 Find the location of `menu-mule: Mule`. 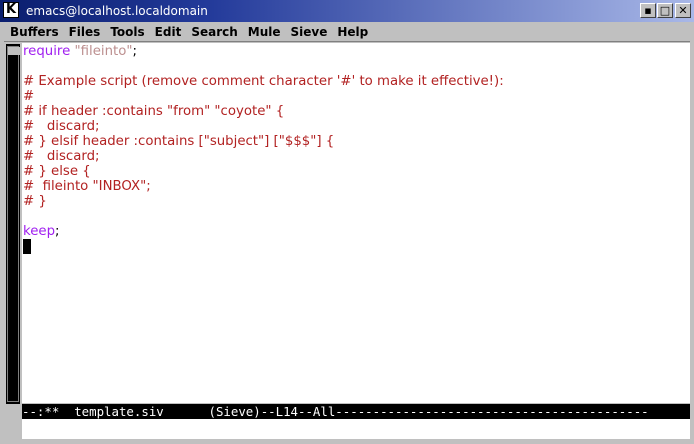

menu-mule: Mule is located at coordinates (263, 32).